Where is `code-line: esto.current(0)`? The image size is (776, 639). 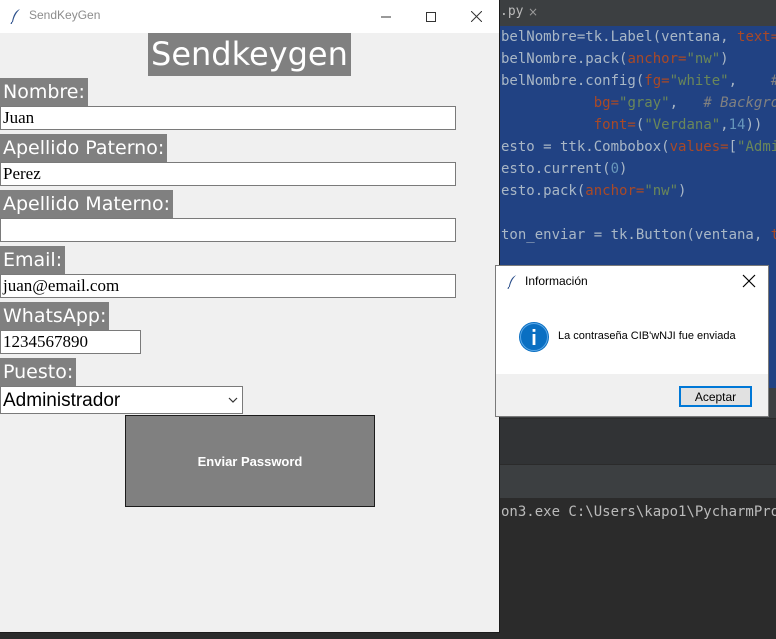
code-line: esto.current(0) is located at coordinates (564, 169).